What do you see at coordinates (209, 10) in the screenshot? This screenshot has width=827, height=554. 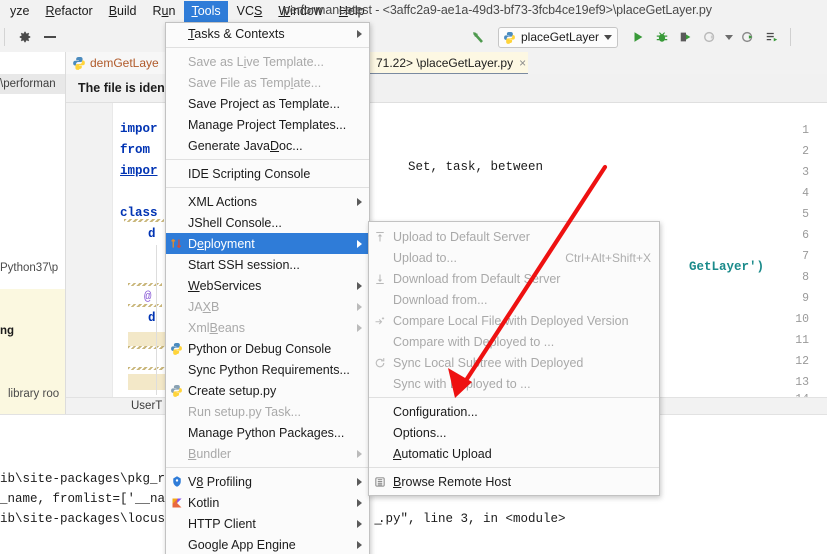 I see `menu-tools-label: ools` at bounding box center [209, 10].